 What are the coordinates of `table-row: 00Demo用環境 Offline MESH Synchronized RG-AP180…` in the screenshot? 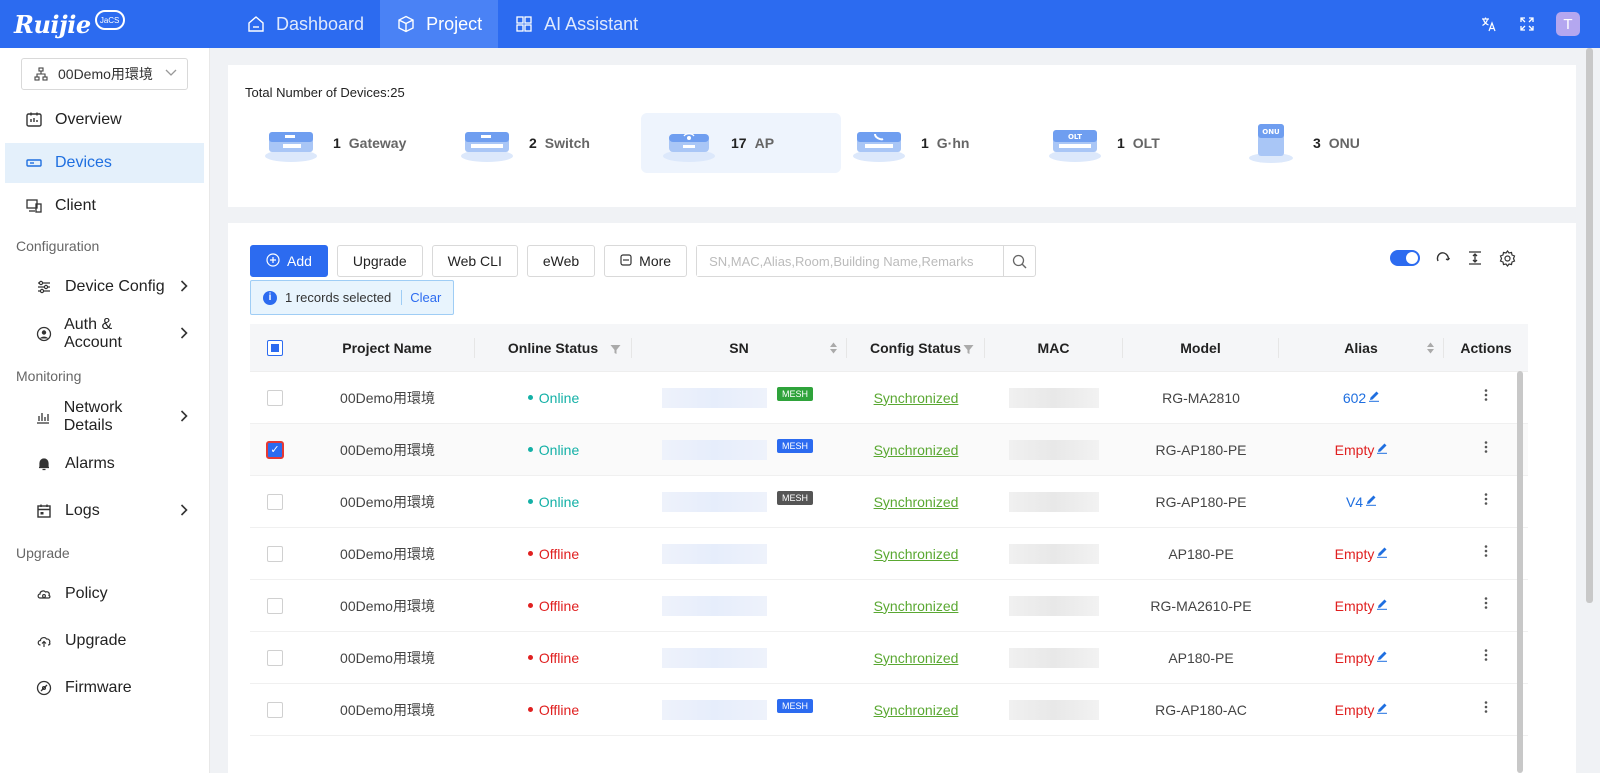 It's located at (889, 710).